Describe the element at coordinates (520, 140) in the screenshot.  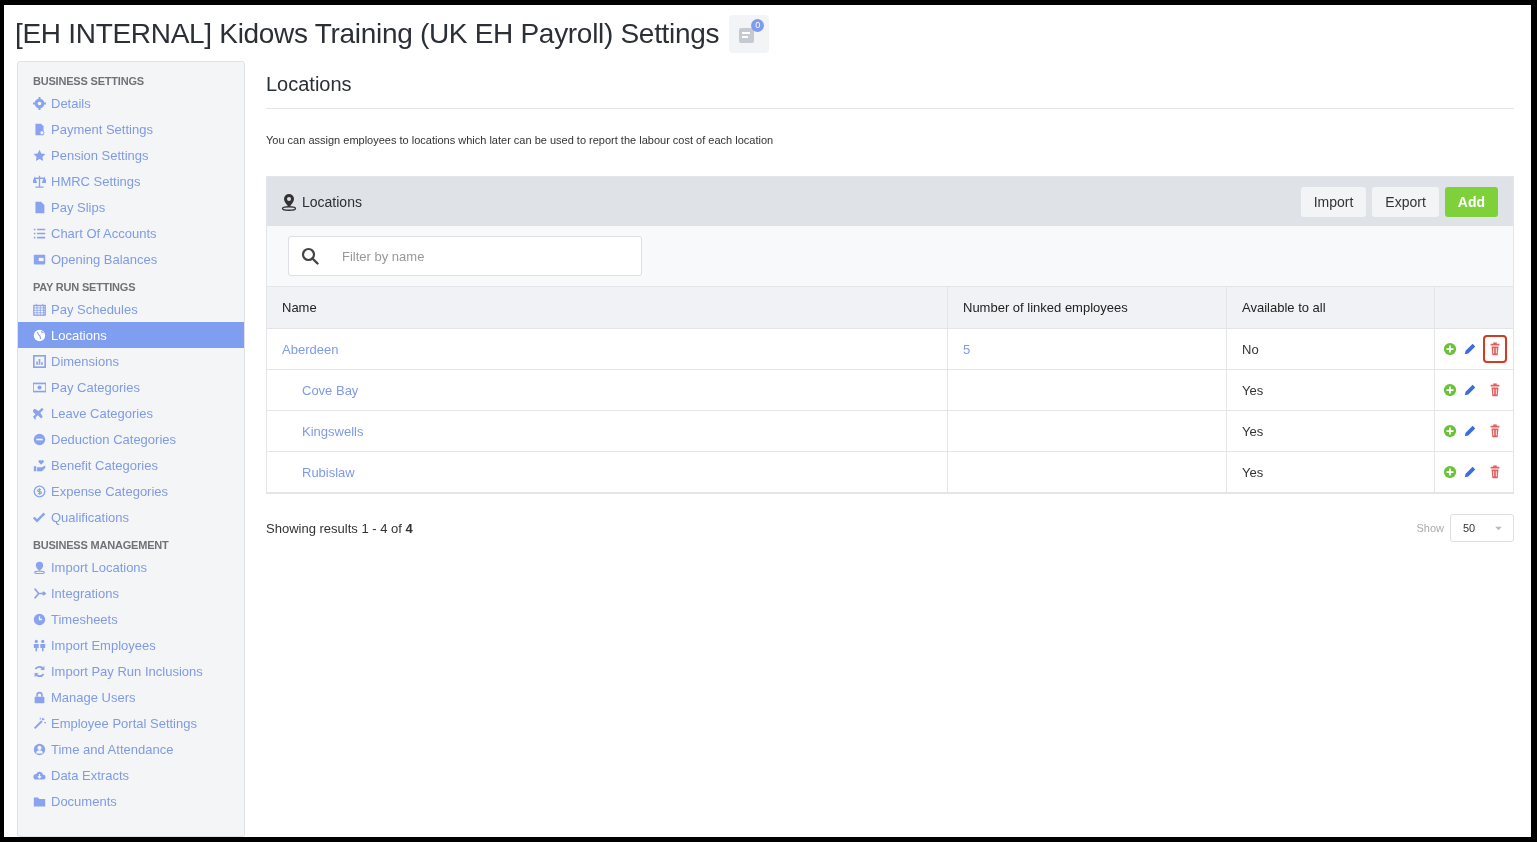
I see `description-text: You can assign employees to locations which later can be used to report the labour cost of each location` at that location.